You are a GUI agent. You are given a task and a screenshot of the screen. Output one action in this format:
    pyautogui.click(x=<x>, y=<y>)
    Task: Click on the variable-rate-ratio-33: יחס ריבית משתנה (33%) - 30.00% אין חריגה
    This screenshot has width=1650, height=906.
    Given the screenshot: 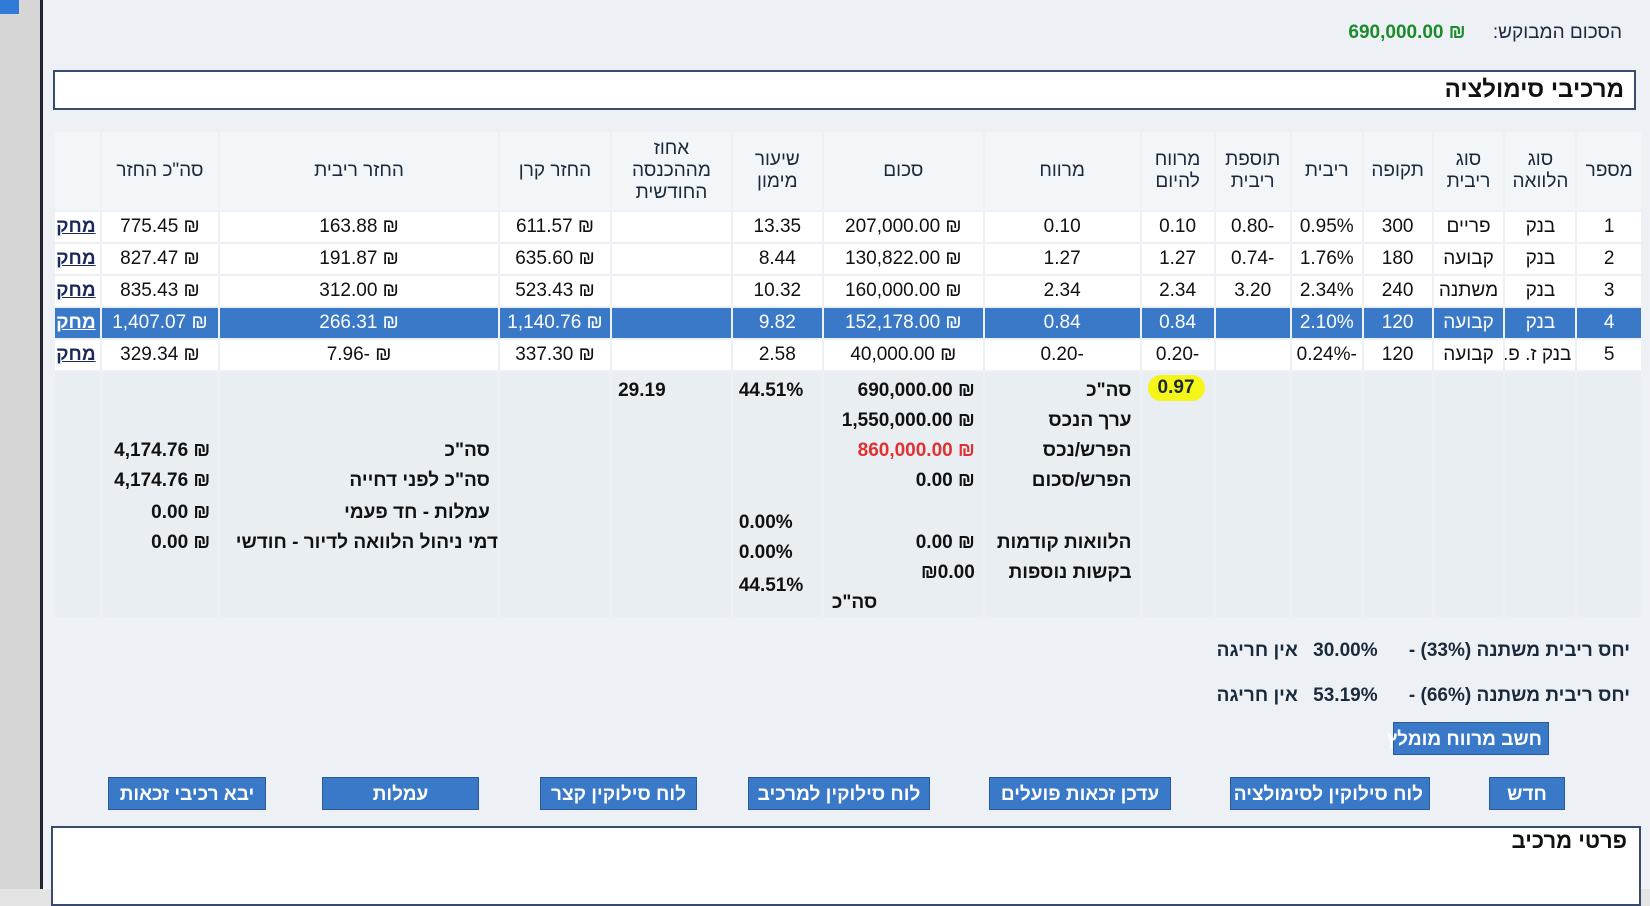 What is the action you would take?
    pyautogui.click(x=1423, y=651)
    